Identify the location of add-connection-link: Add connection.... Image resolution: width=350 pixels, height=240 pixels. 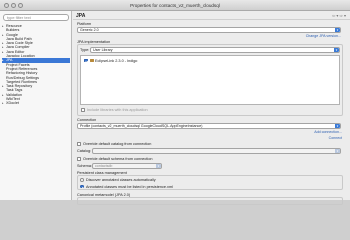
(328, 132).